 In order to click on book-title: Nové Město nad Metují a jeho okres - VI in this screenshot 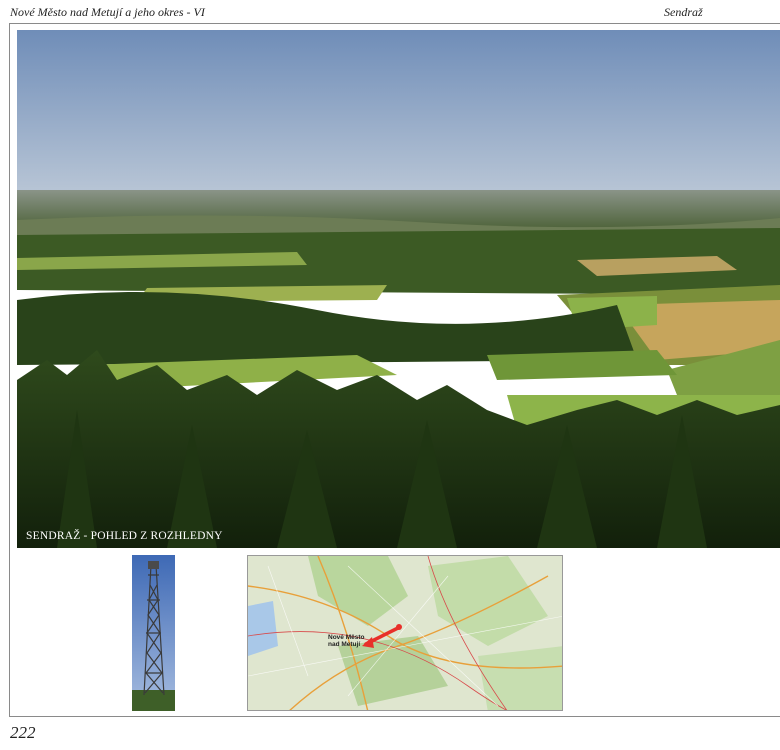, I will do `click(107, 12)`.